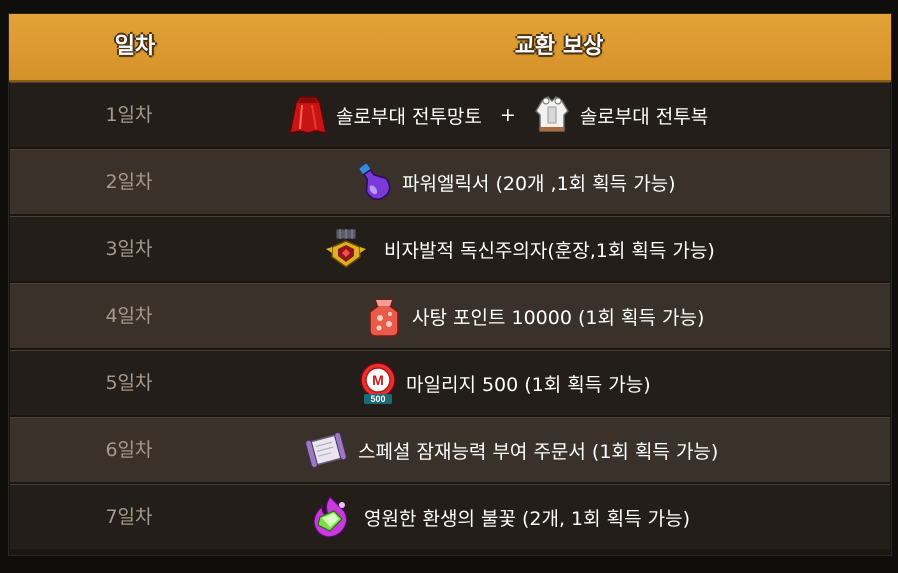 This screenshot has width=898, height=573. Describe the element at coordinates (558, 317) in the screenshot. I see `reward-text: 사탕 포인트 10000 (1회 획득 가능)` at that location.